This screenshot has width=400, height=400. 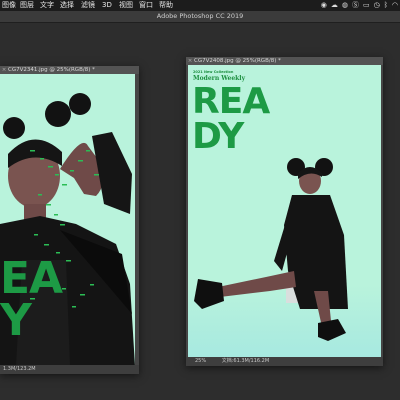 I want to click on app-title-bar: Adobe Photoshop CC 2019, so click(x=200, y=17).